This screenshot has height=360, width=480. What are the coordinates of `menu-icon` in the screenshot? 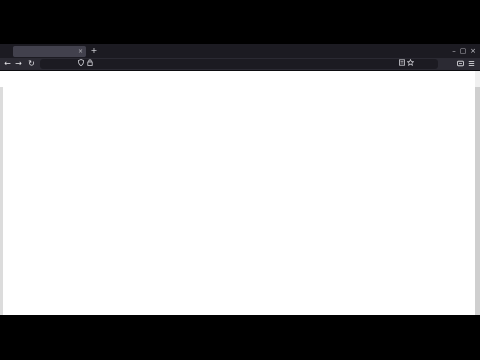 It's located at (471, 64).